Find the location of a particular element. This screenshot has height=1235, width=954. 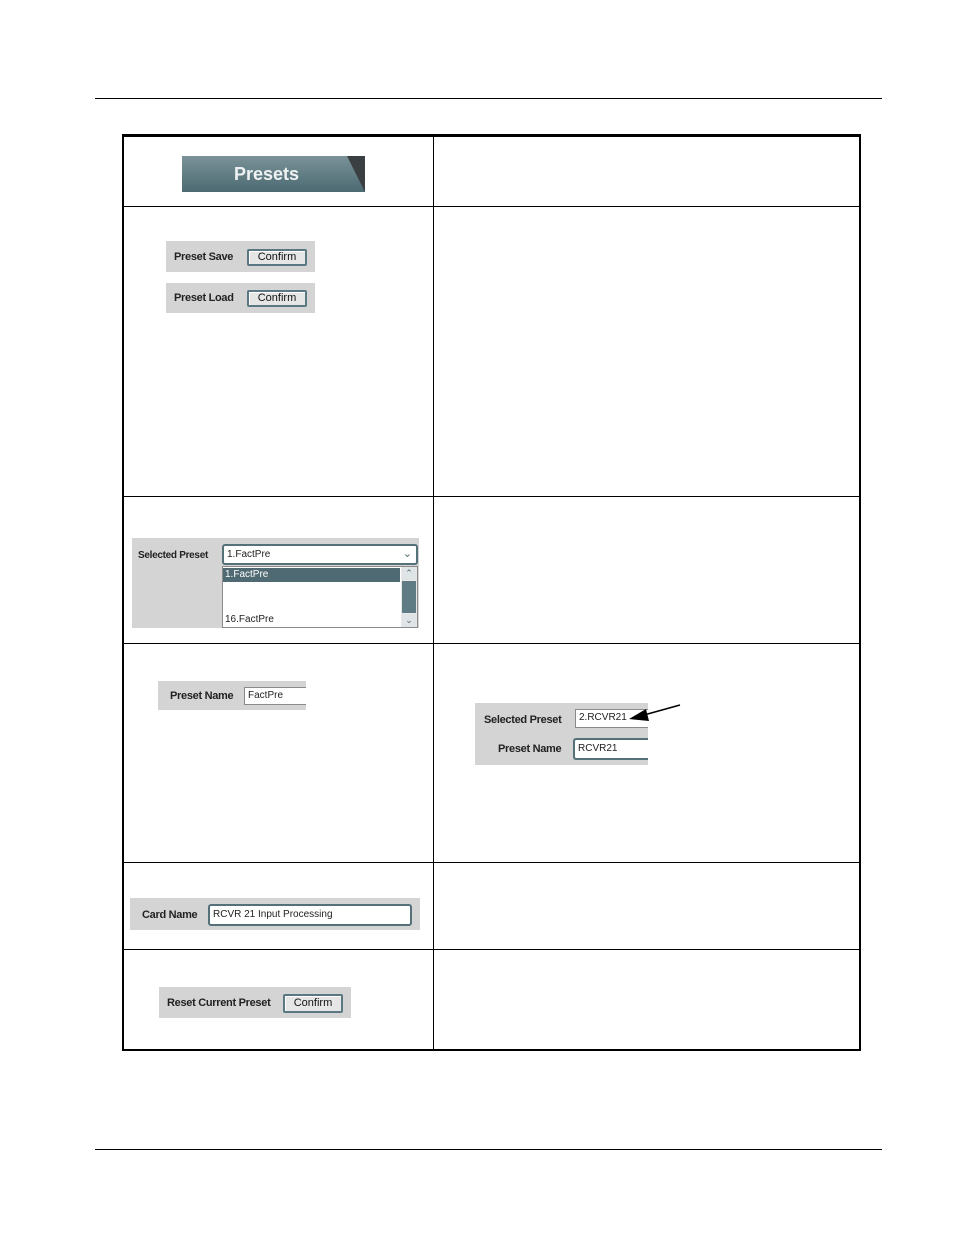

reset-preset-label: Reset Current Preset is located at coordinates (219, 1003).